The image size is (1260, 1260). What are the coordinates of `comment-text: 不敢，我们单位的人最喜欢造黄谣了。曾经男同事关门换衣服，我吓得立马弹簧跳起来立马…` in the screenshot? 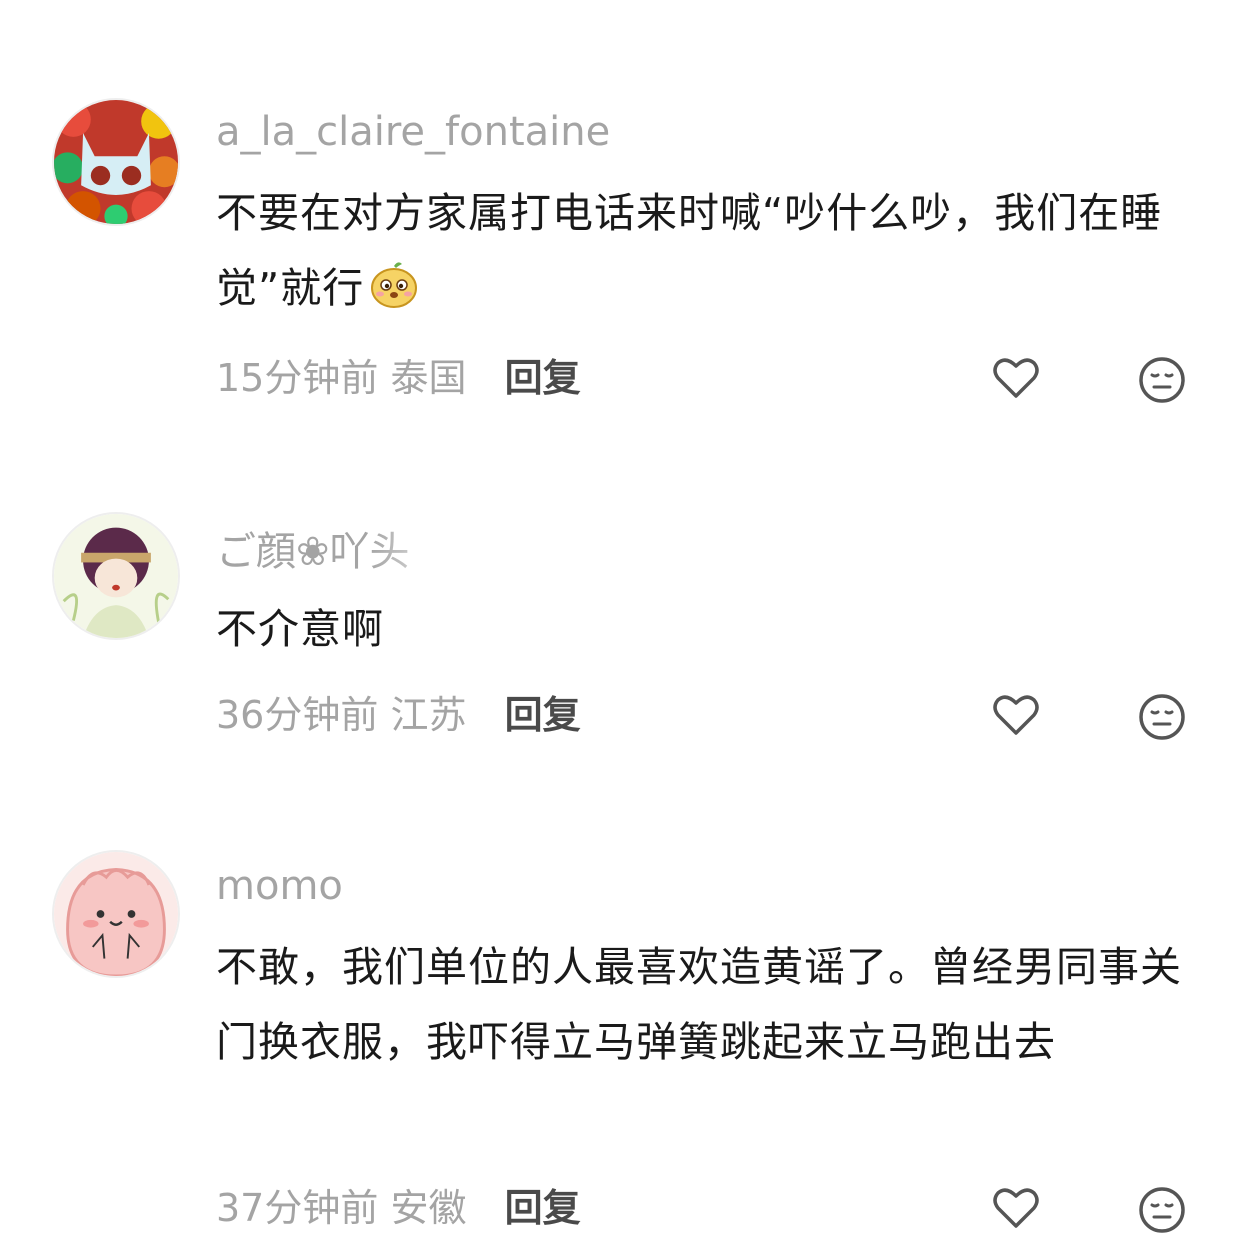 It's located at (699, 1004).